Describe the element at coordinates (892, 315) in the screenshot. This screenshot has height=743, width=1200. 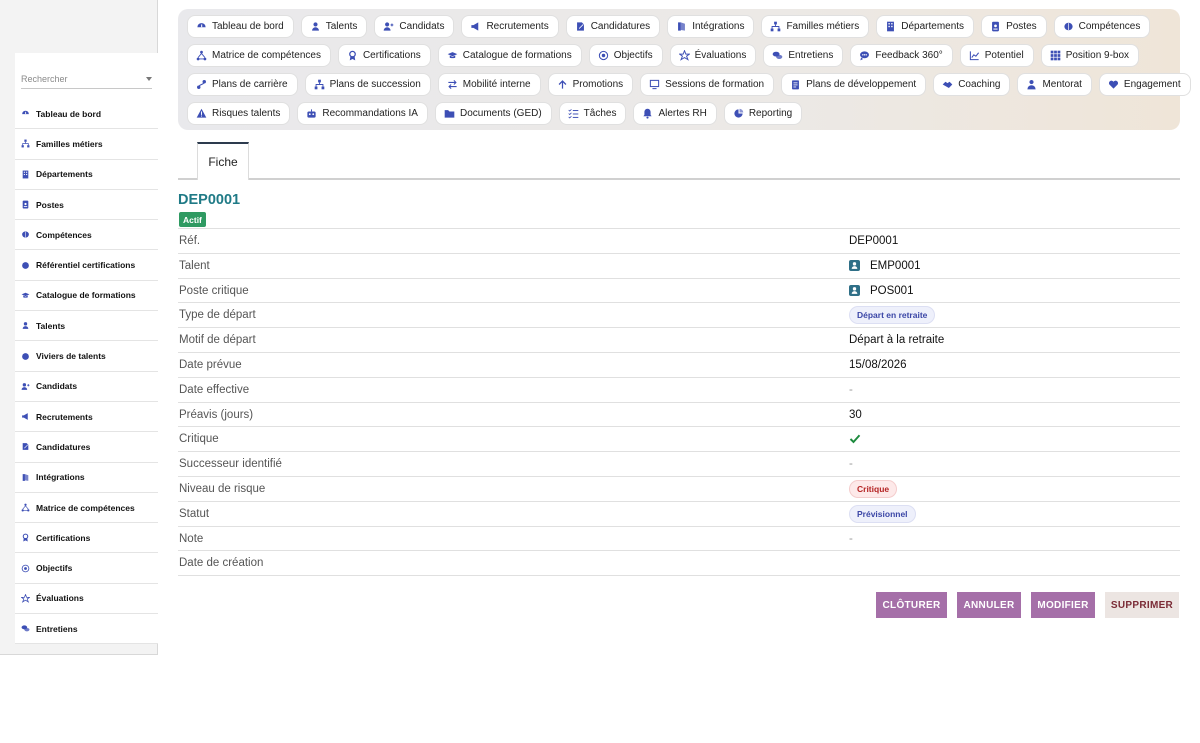
I see `status-pill: Départ en retraite` at that location.